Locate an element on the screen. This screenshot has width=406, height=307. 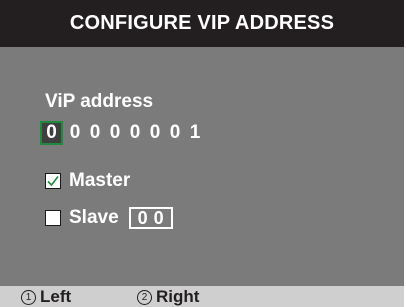
left-hint-label: Left is located at coordinates (56, 296).